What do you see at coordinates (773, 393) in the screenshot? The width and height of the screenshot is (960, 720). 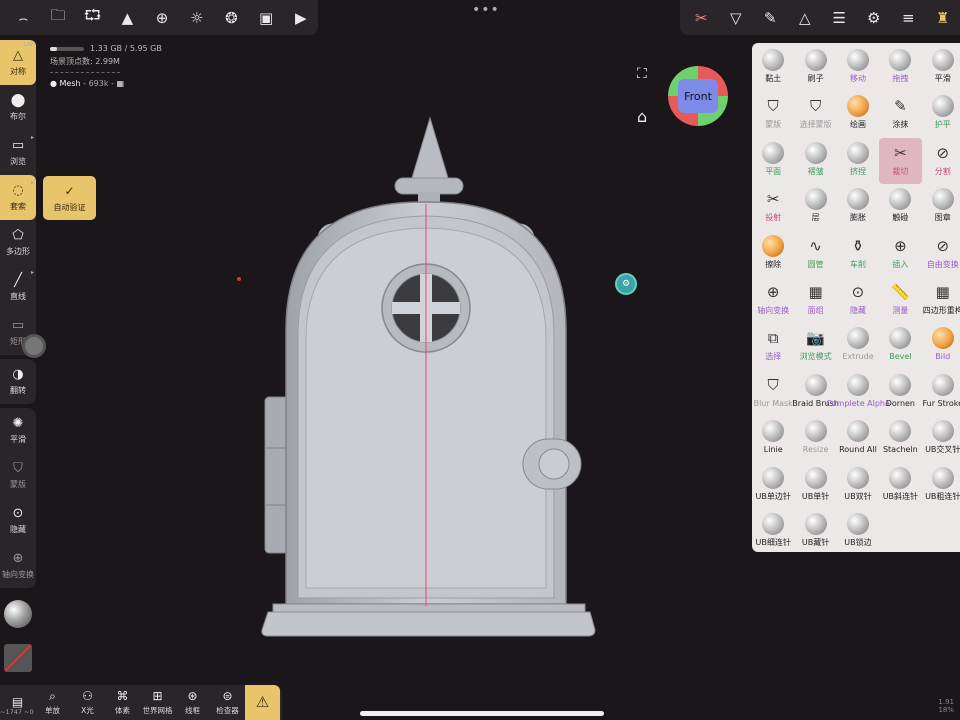 I see `brush-35: ⛉ Blur Mask` at bounding box center [773, 393].